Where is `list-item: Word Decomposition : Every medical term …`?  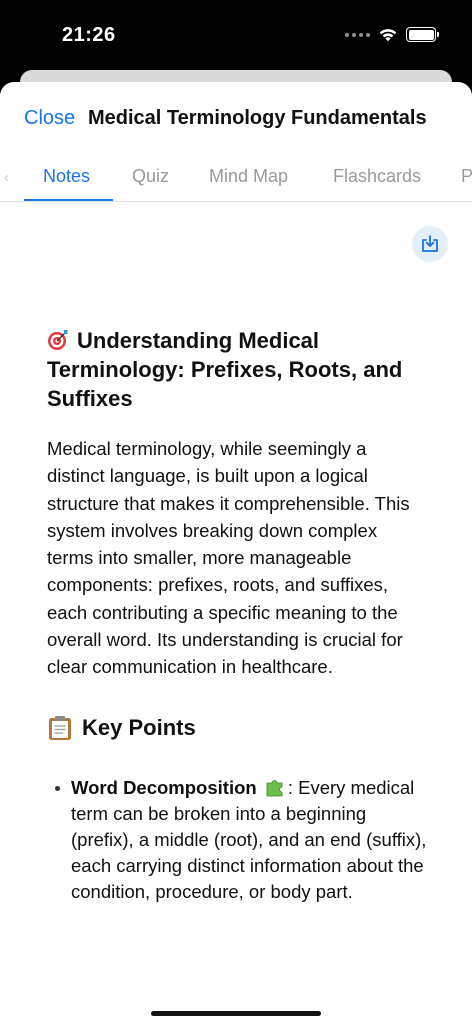 list-item: Word Decomposition : Every medical term … is located at coordinates (237, 840).